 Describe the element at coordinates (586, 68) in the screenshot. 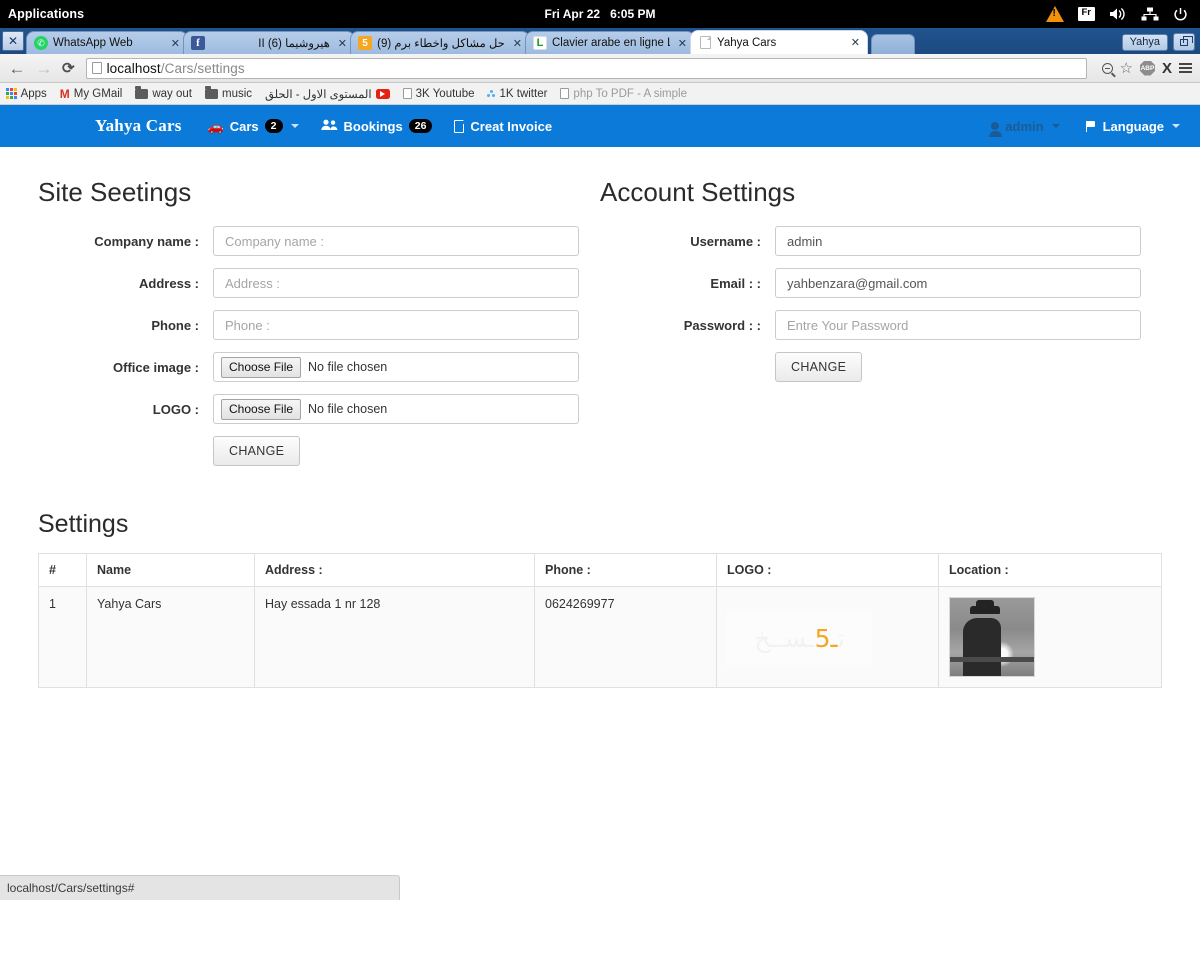

I see `address-bar: localhost/Cars/settings` at that location.